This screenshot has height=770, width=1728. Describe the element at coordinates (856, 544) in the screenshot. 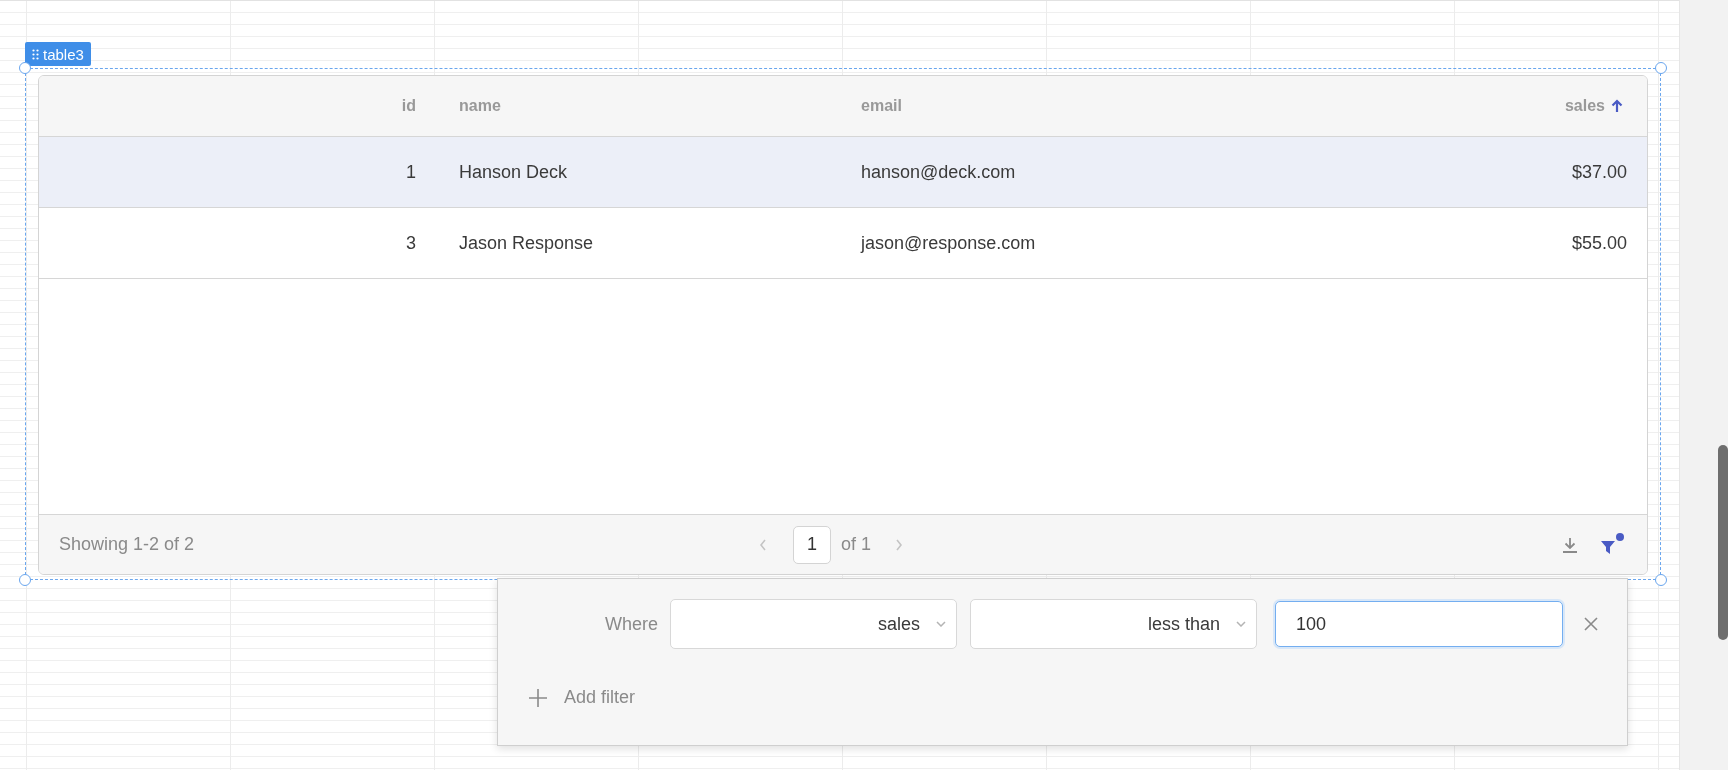

I see `page-total-text: of 1` at that location.